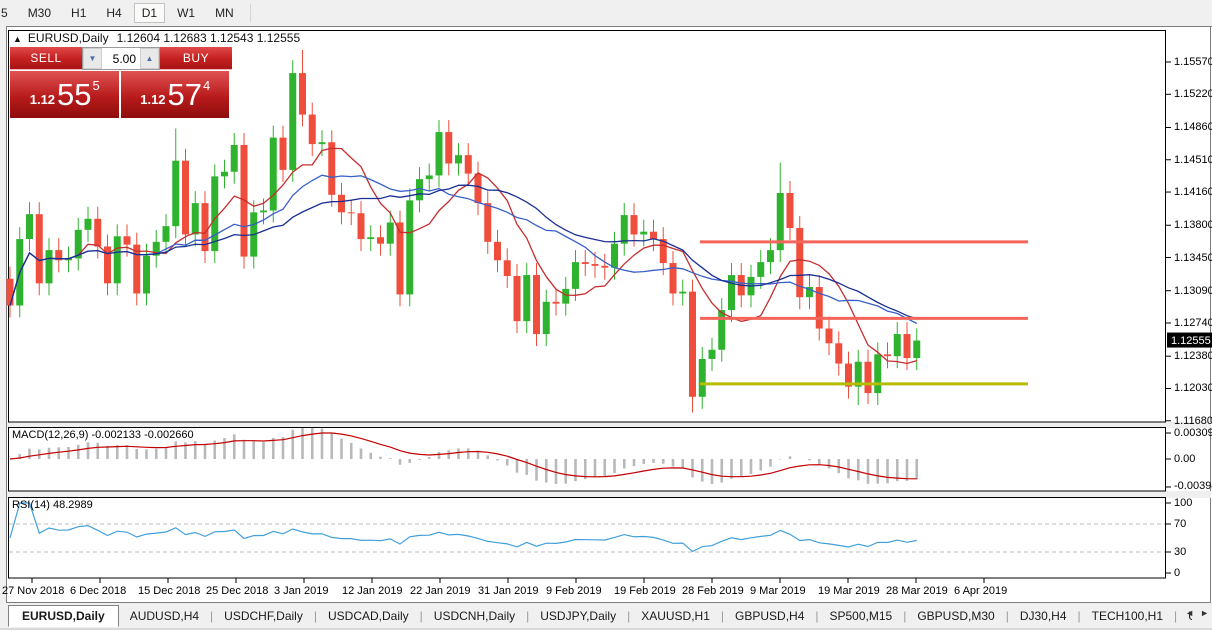 The width and height of the screenshot is (1212, 630). Describe the element at coordinates (174, 94) in the screenshot. I see `buy-price-panel: 1.12 57 4` at that location.